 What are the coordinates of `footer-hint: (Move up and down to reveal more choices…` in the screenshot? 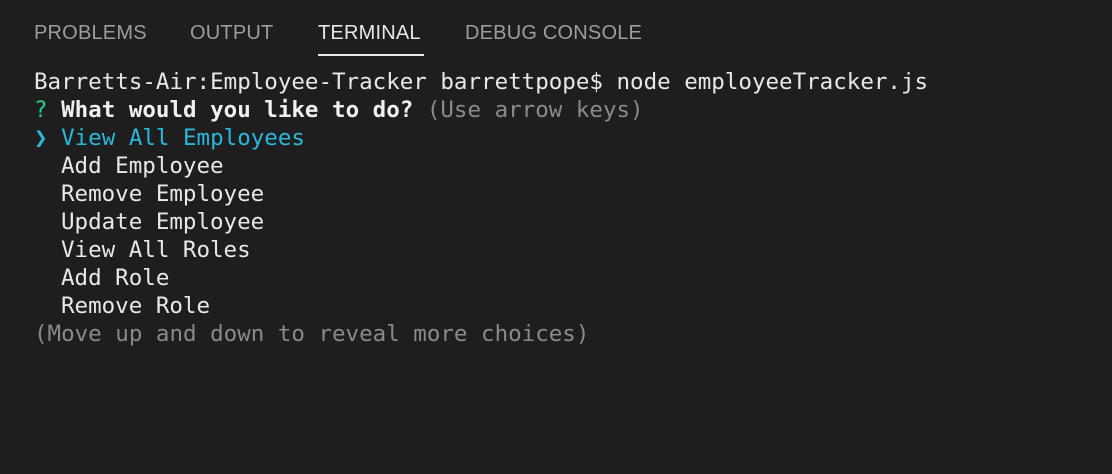 It's located at (312, 334).